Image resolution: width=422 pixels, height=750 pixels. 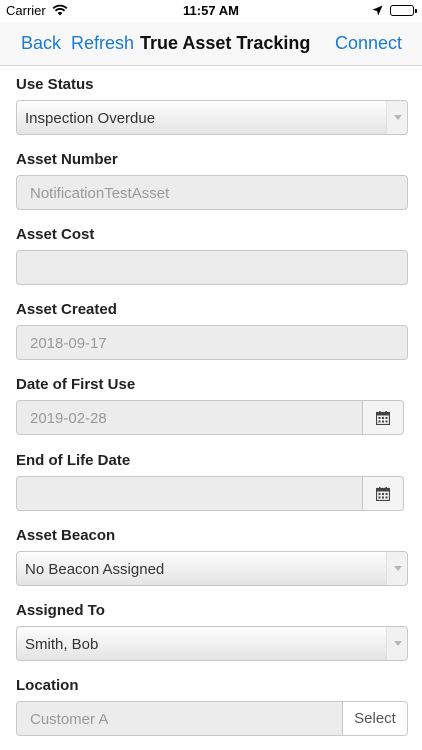 I want to click on asset-beacon-field: Asset Beacon No Beacon Assigned, so click(x=212, y=556).